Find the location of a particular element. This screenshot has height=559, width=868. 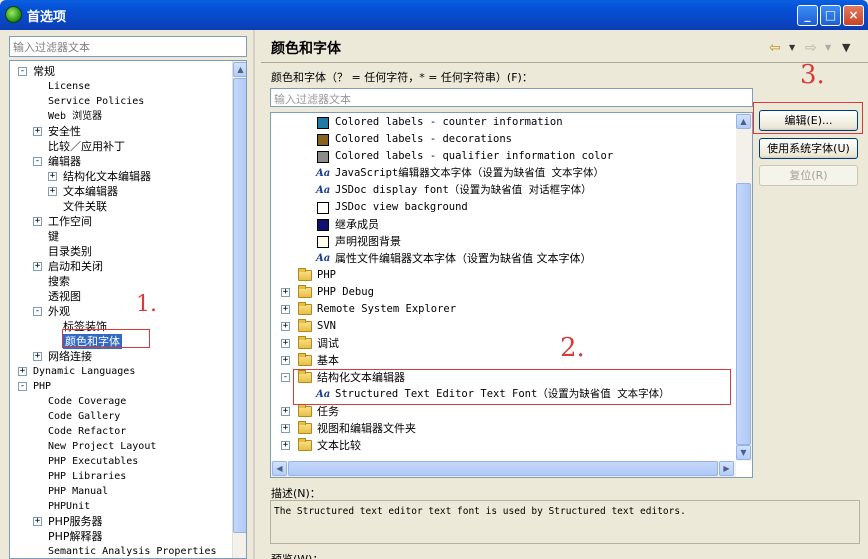

tree-item: 键 is located at coordinates (120, 236).